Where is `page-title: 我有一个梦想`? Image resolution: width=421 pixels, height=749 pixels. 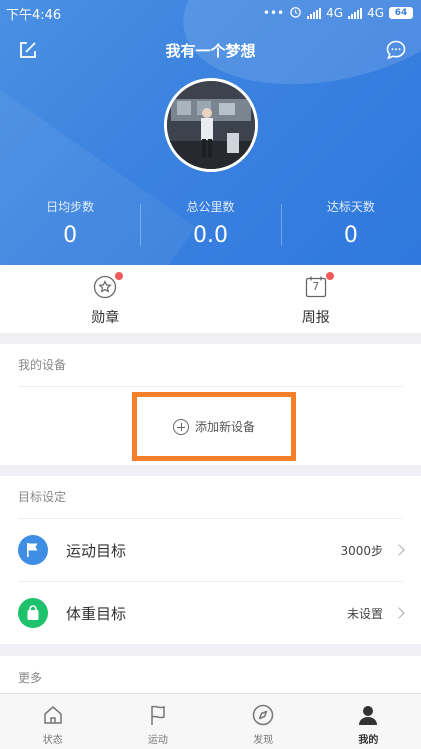
page-title: 我有一个梦想 is located at coordinates (210, 50).